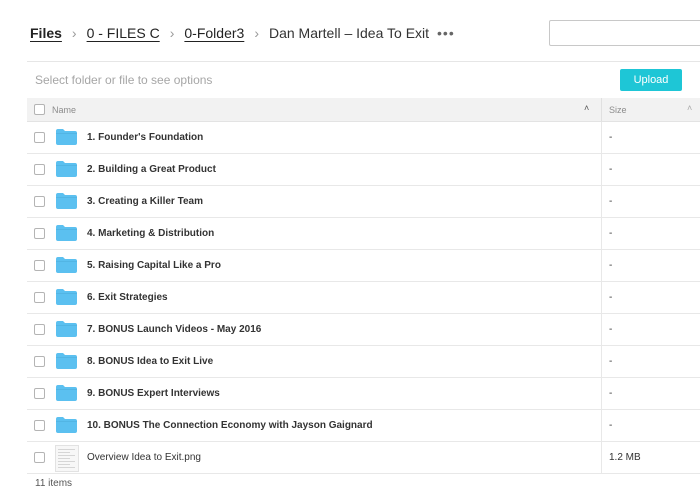 The height and width of the screenshot is (501, 700). I want to click on file-name: Overview Idea to Exit.png, so click(144, 457).